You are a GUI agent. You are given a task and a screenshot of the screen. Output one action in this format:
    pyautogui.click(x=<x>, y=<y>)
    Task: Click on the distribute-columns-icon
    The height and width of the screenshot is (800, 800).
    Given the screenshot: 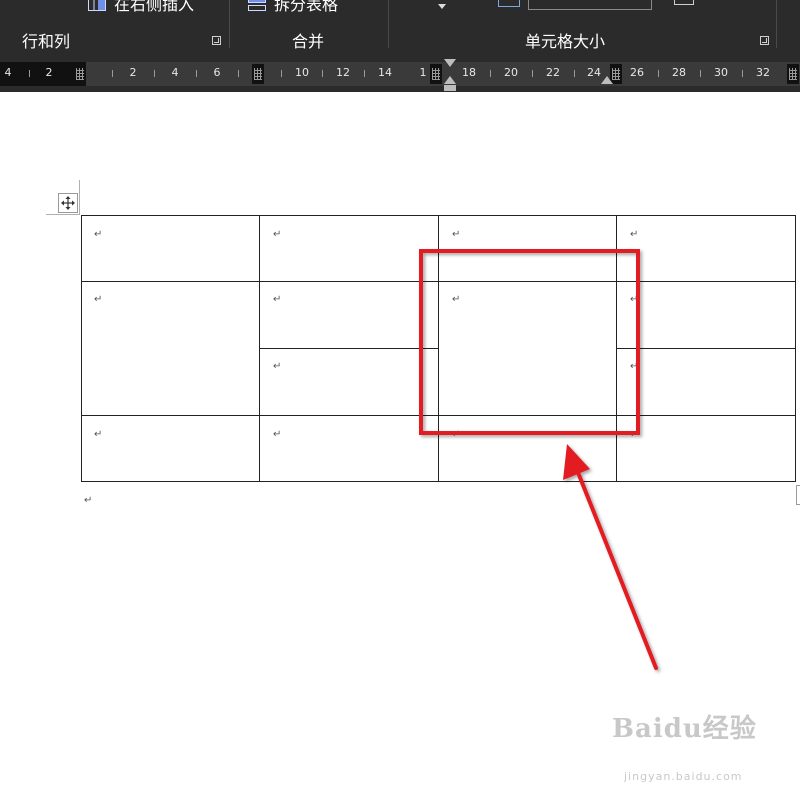 What is the action you would take?
    pyautogui.click(x=684, y=2)
    